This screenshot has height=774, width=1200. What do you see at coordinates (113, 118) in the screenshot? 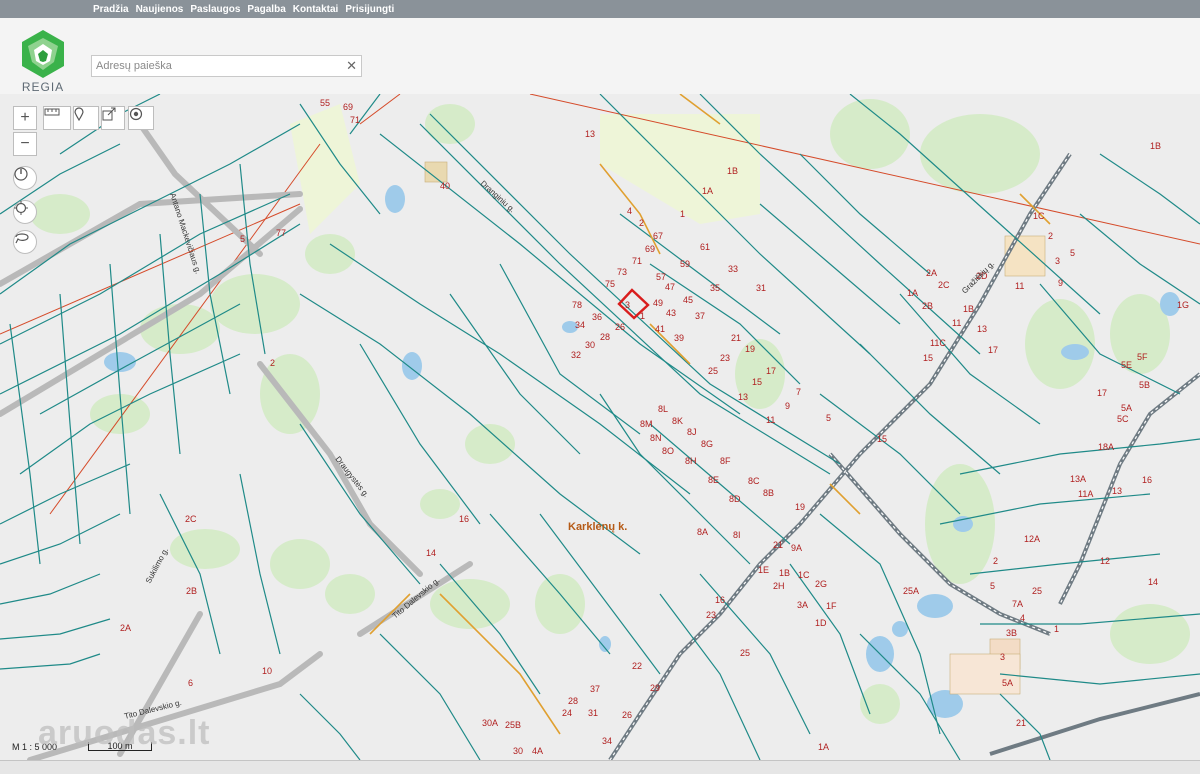
I see `share-button` at bounding box center [113, 118].